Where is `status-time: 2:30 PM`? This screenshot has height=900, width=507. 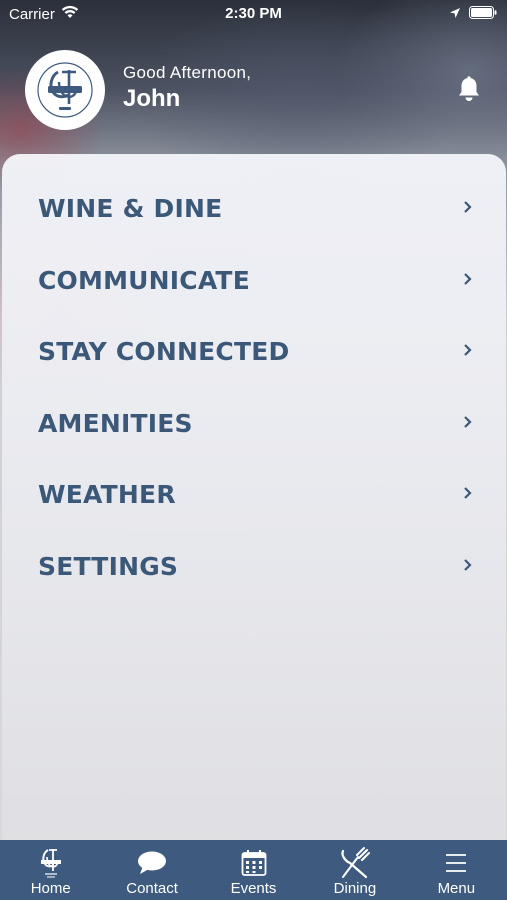
status-time: 2:30 PM is located at coordinates (253, 13).